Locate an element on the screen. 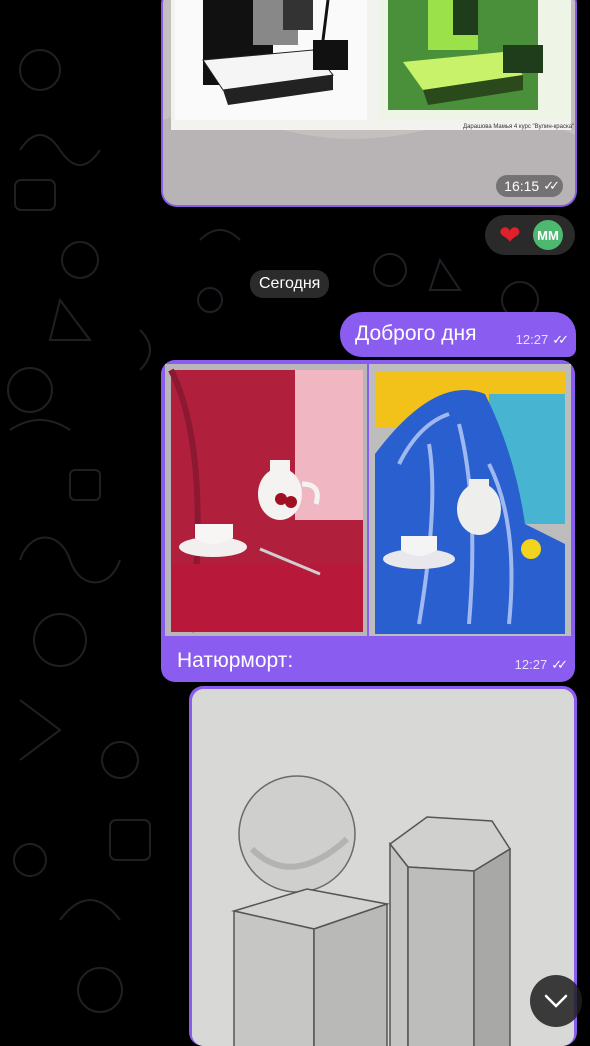 The width and height of the screenshot is (590, 1046). scroll-down-button is located at coordinates (556, 1001).